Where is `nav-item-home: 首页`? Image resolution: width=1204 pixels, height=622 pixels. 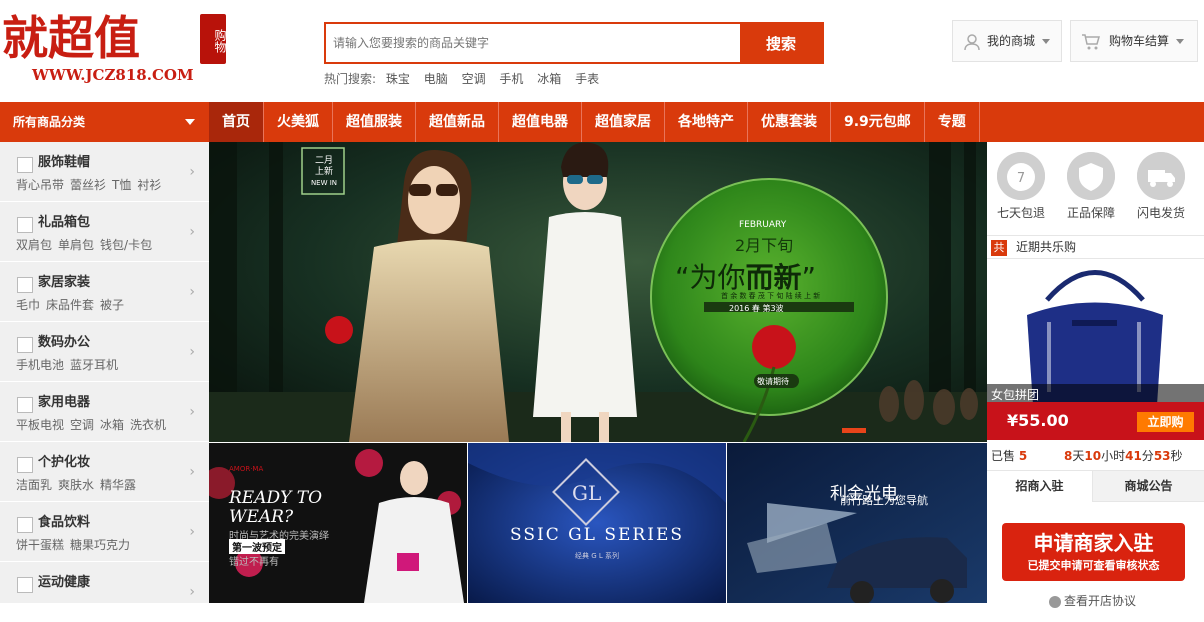 nav-item-home: 首页 is located at coordinates (236, 122).